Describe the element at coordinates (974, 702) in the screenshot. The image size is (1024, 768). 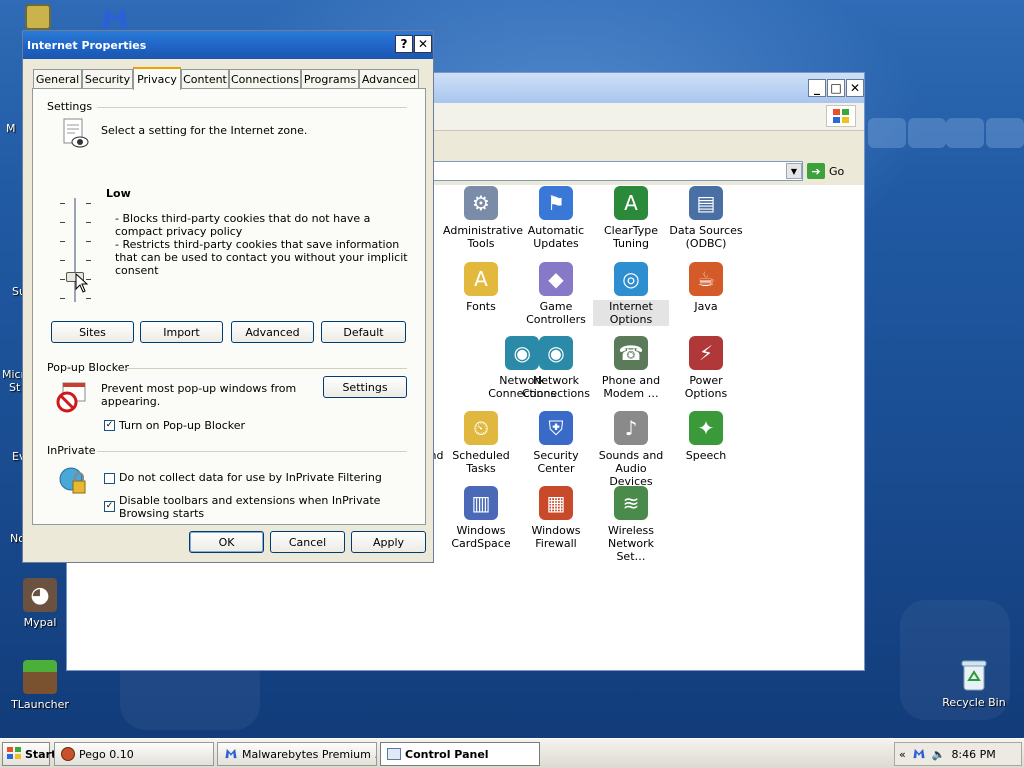
I see `desktop-icon-label: Recycle Bin` at that location.